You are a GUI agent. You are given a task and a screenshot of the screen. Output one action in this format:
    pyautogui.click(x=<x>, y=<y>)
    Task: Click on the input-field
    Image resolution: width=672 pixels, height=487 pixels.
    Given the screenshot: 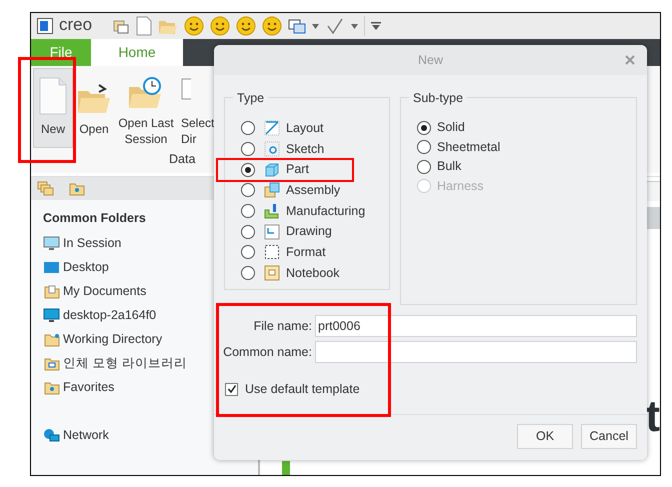 What is the action you would take?
    pyautogui.click(x=476, y=352)
    